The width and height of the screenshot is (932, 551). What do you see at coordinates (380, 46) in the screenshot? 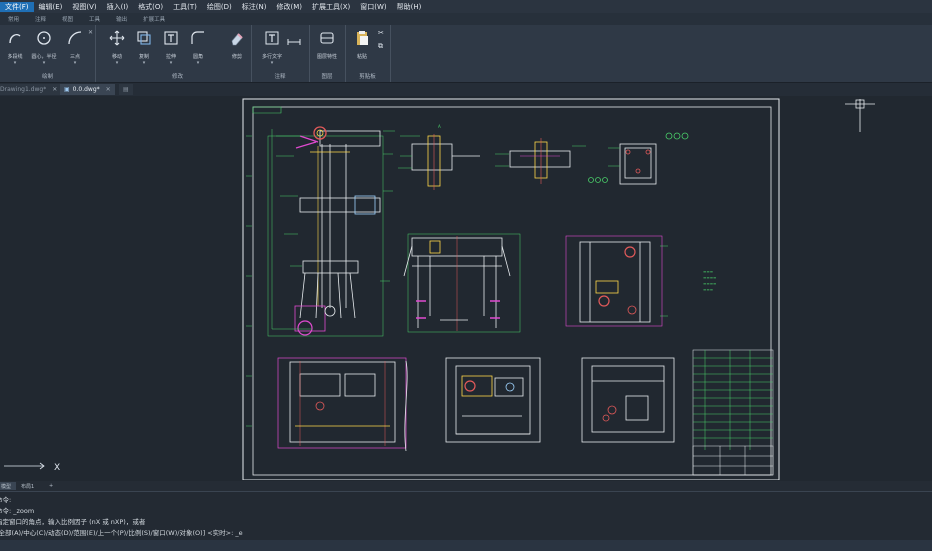
I see `copy-clip-icon: ⧉` at bounding box center [380, 46].